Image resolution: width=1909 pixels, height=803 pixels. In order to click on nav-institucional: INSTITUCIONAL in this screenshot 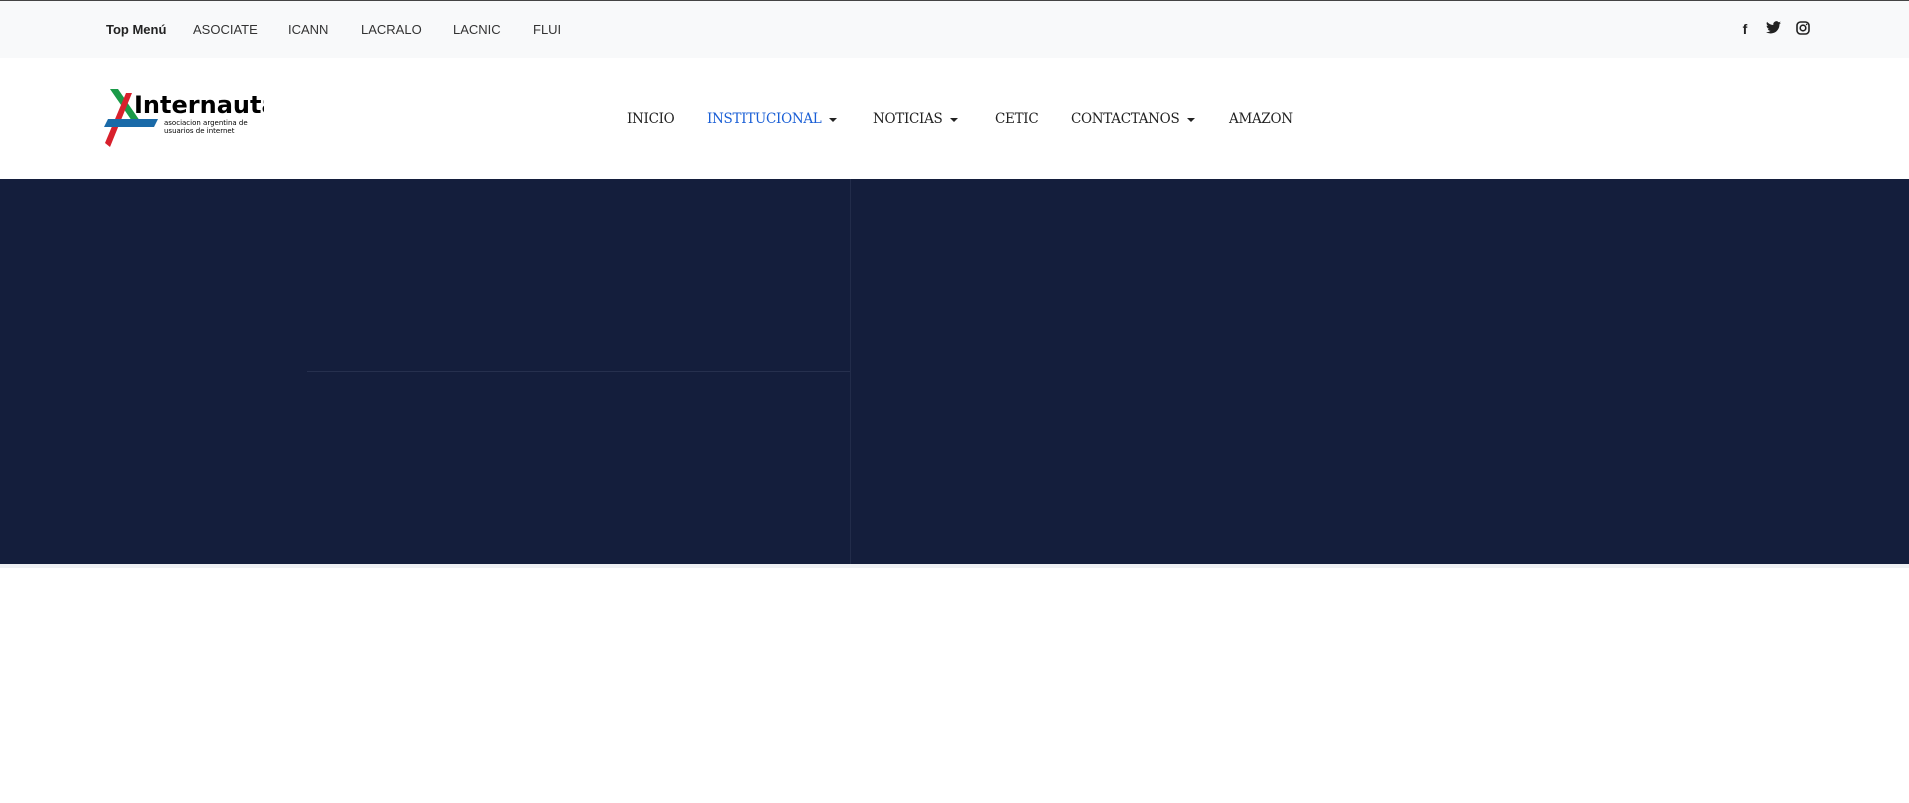, I will do `click(772, 119)`.